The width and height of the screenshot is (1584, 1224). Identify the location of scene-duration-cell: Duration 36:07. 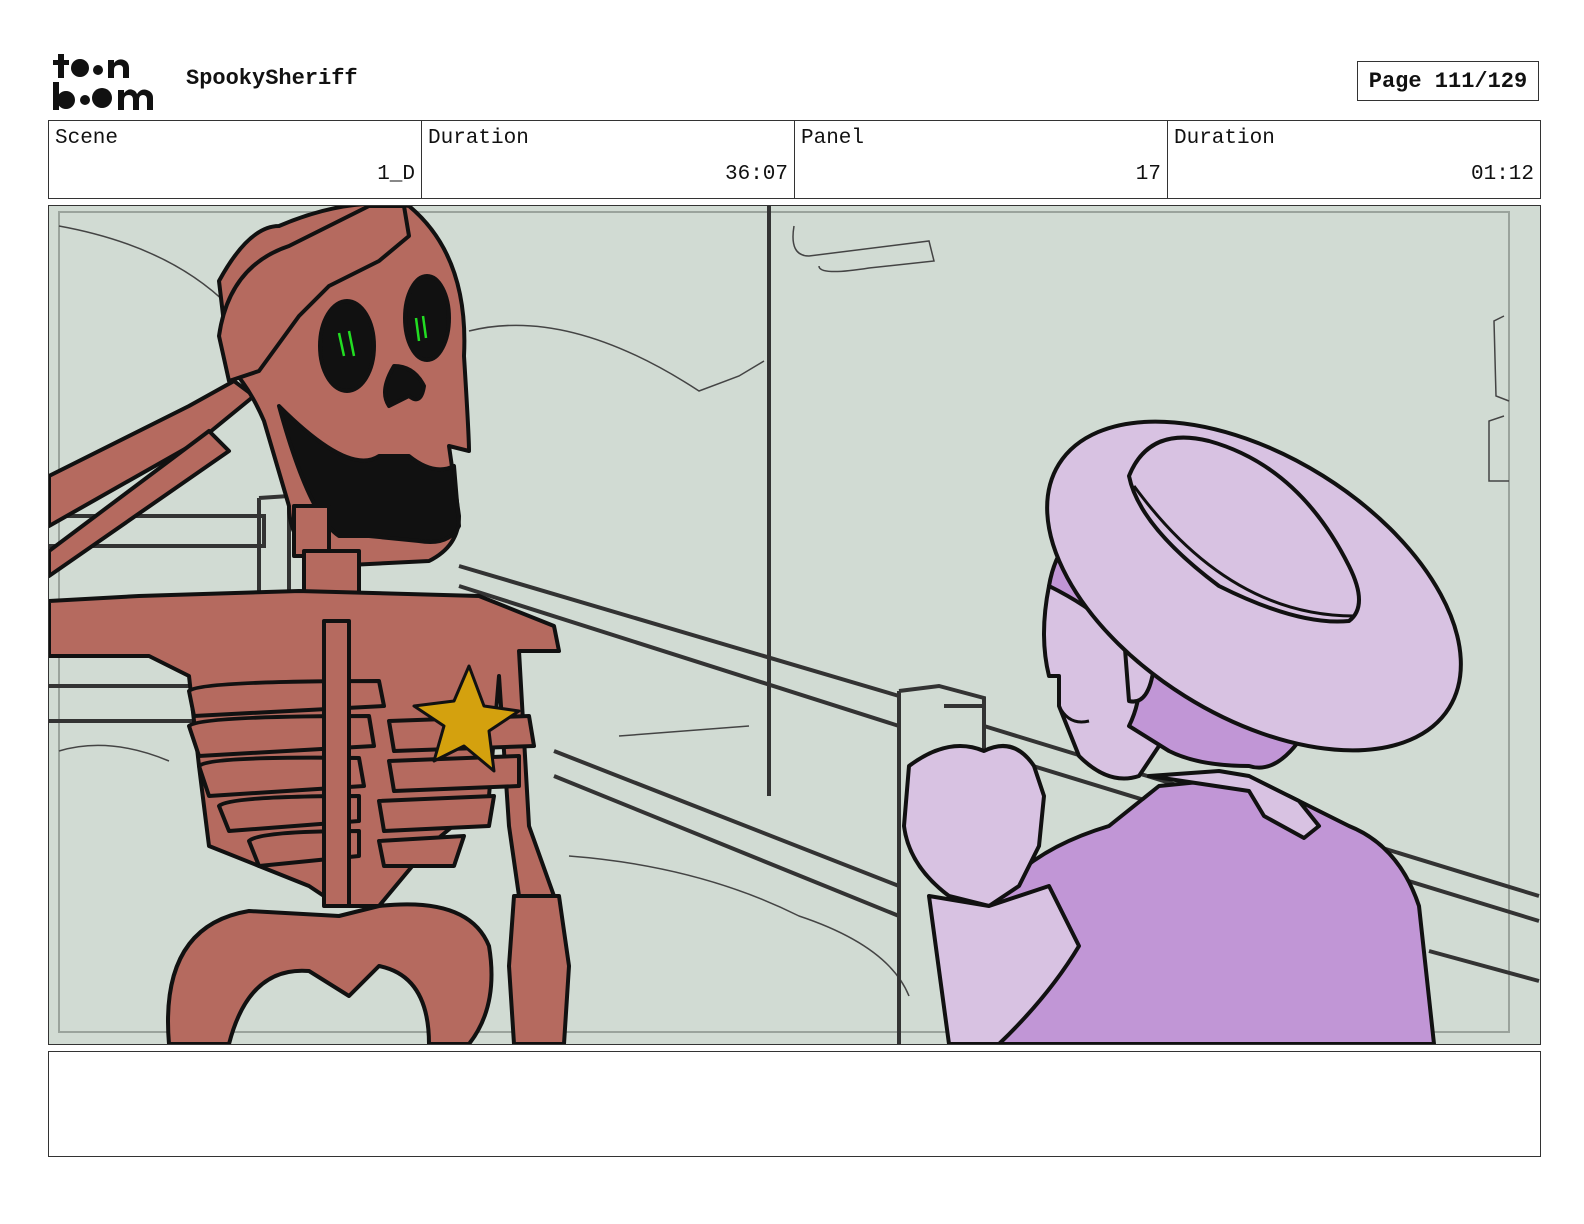
(608, 159).